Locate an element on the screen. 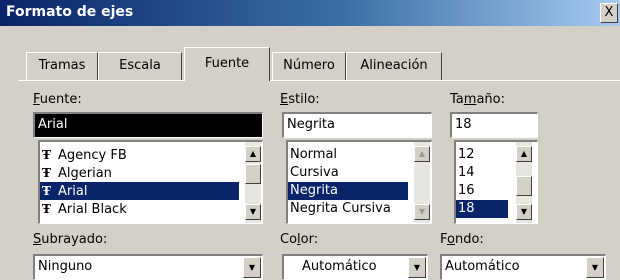  tab-panel-border is located at coordinates (319, 80).